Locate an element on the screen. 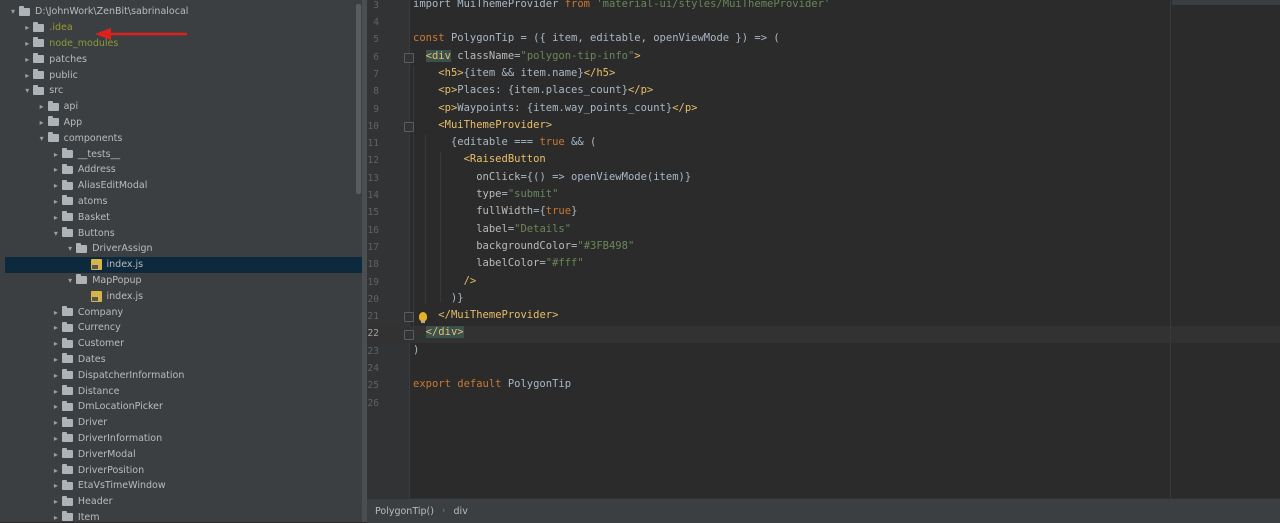  tree-folder-item: ▾ components is located at coordinates (183, 138).